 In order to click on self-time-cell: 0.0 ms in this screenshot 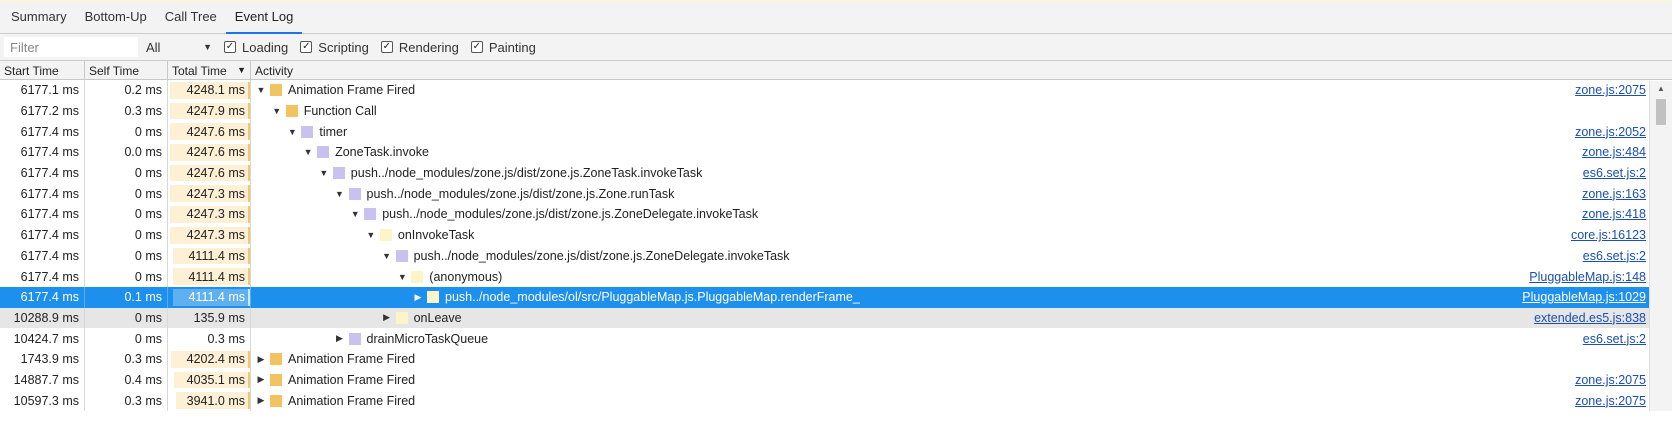, I will do `click(126, 152)`.